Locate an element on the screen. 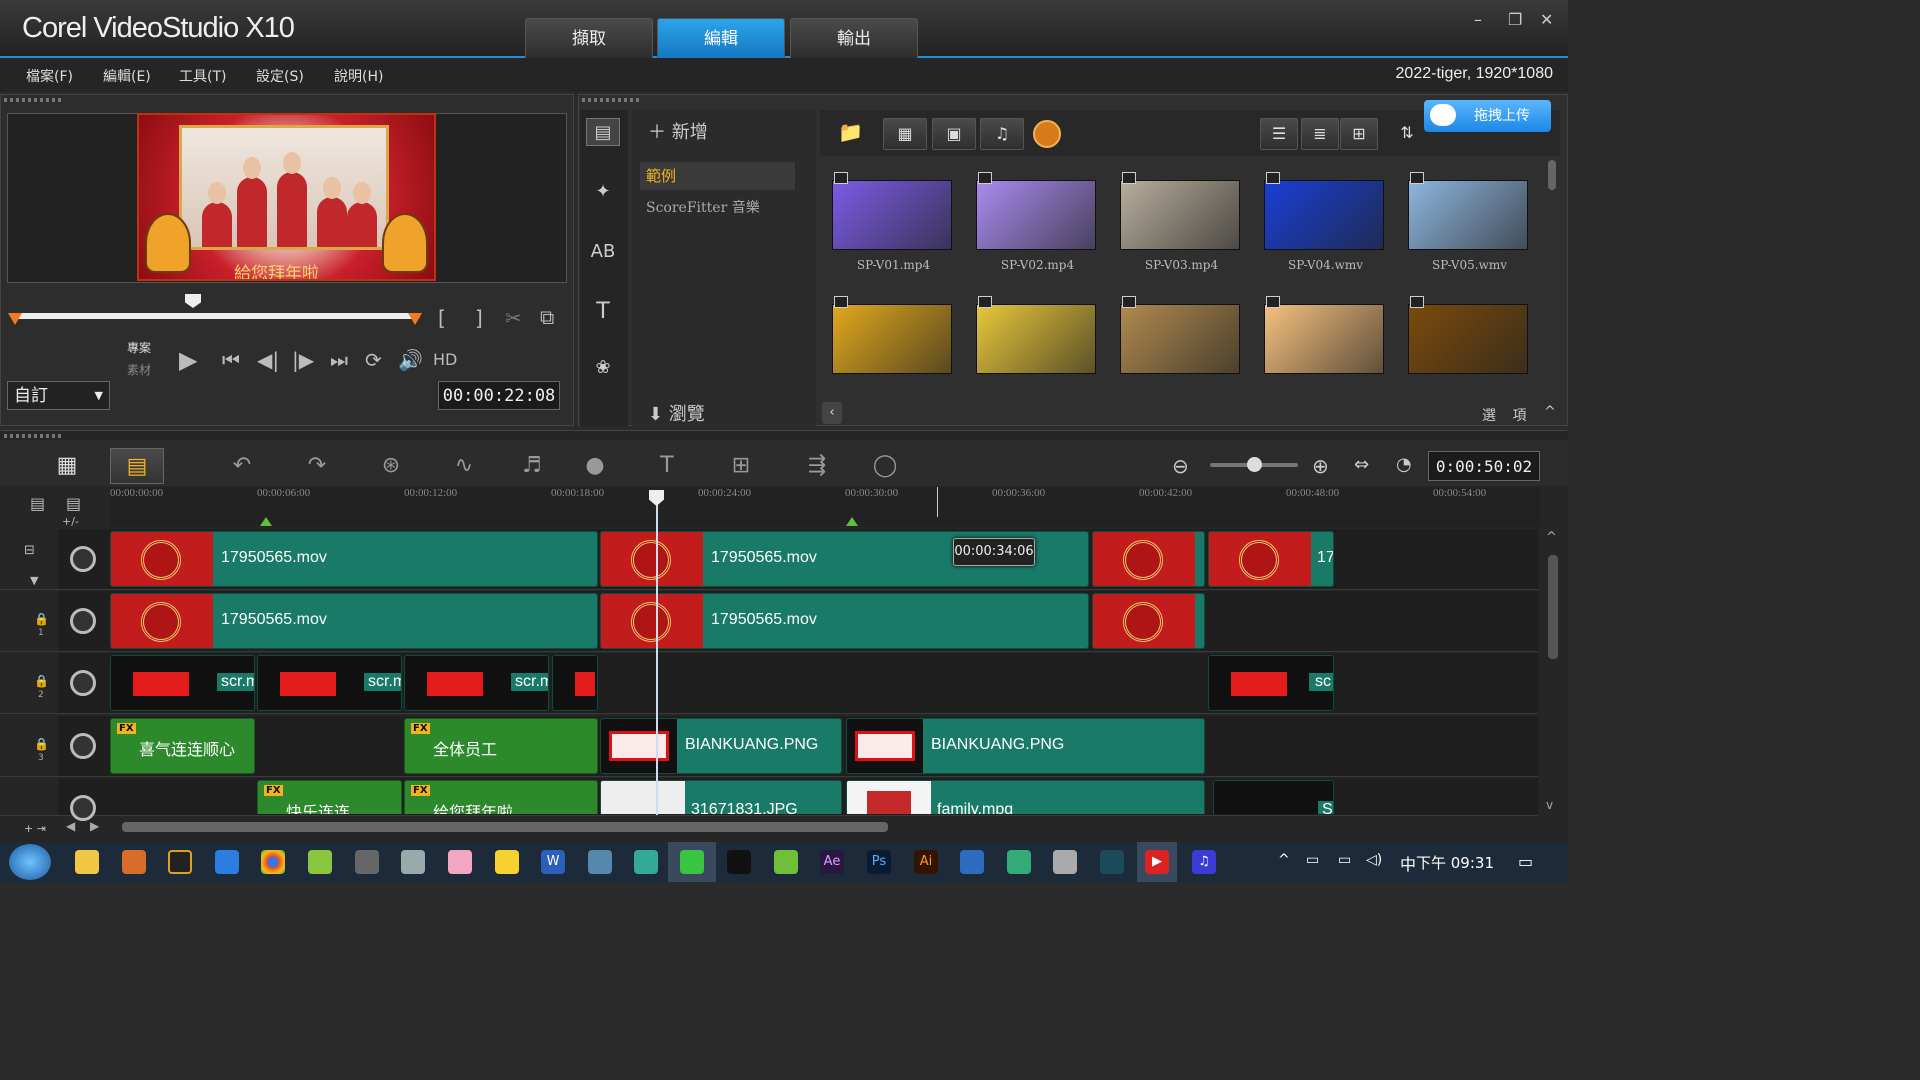 The image size is (1920, 1080). title-clip: FX 喜气连连顺心 is located at coordinates (182, 746).